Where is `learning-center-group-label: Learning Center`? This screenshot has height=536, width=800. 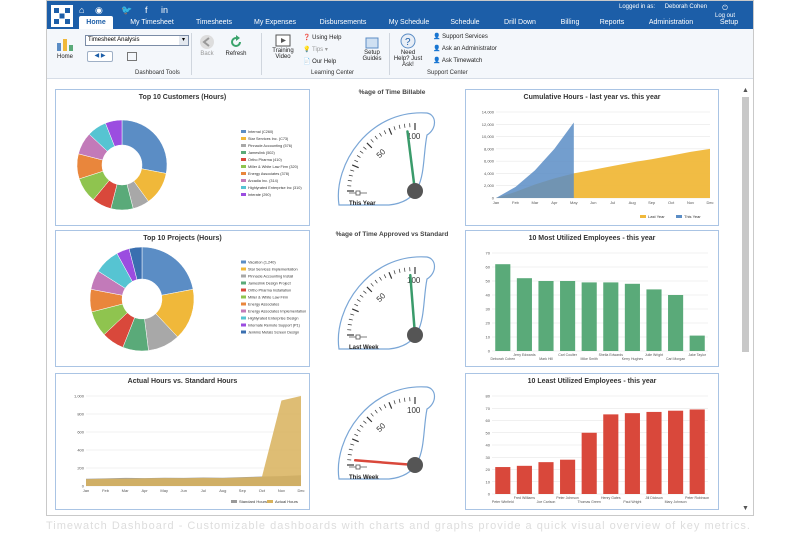 learning-center-group-label: Learning Center is located at coordinates (333, 73).